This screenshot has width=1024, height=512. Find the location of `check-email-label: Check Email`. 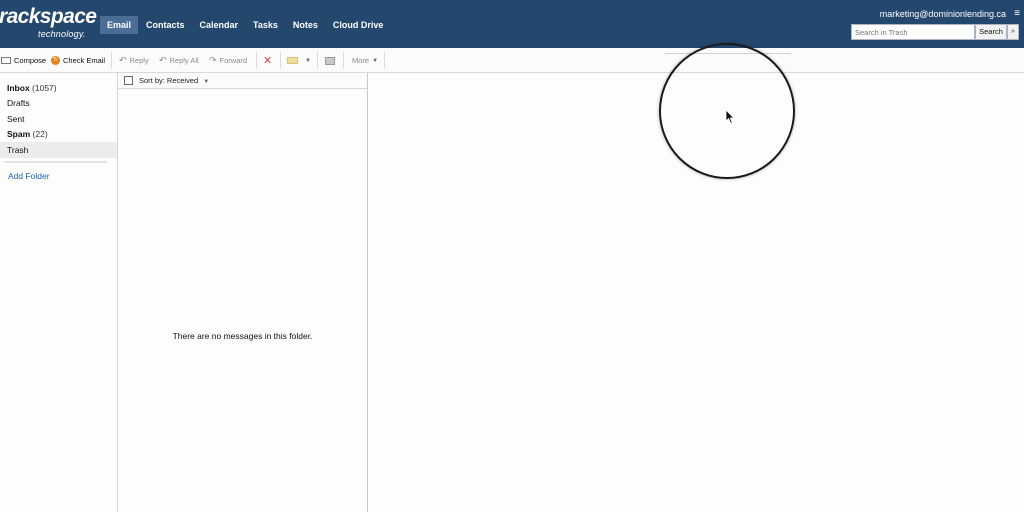

check-email-label: Check Email is located at coordinates (84, 60).